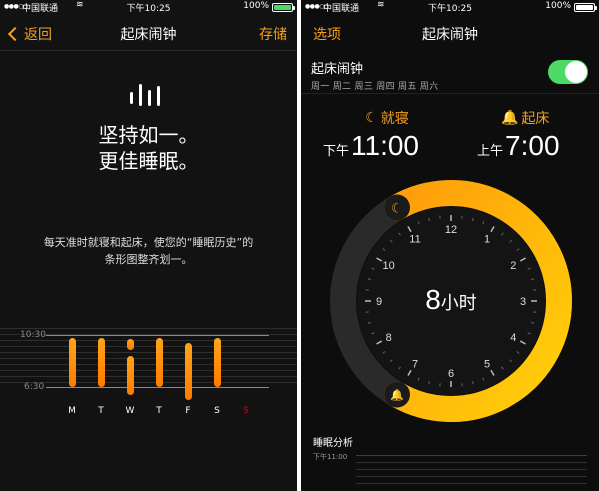 The height and width of the screenshot is (491, 599). What do you see at coordinates (385, 145) in the screenshot?
I see `bedtime-time: 11:00` at bounding box center [385, 145].